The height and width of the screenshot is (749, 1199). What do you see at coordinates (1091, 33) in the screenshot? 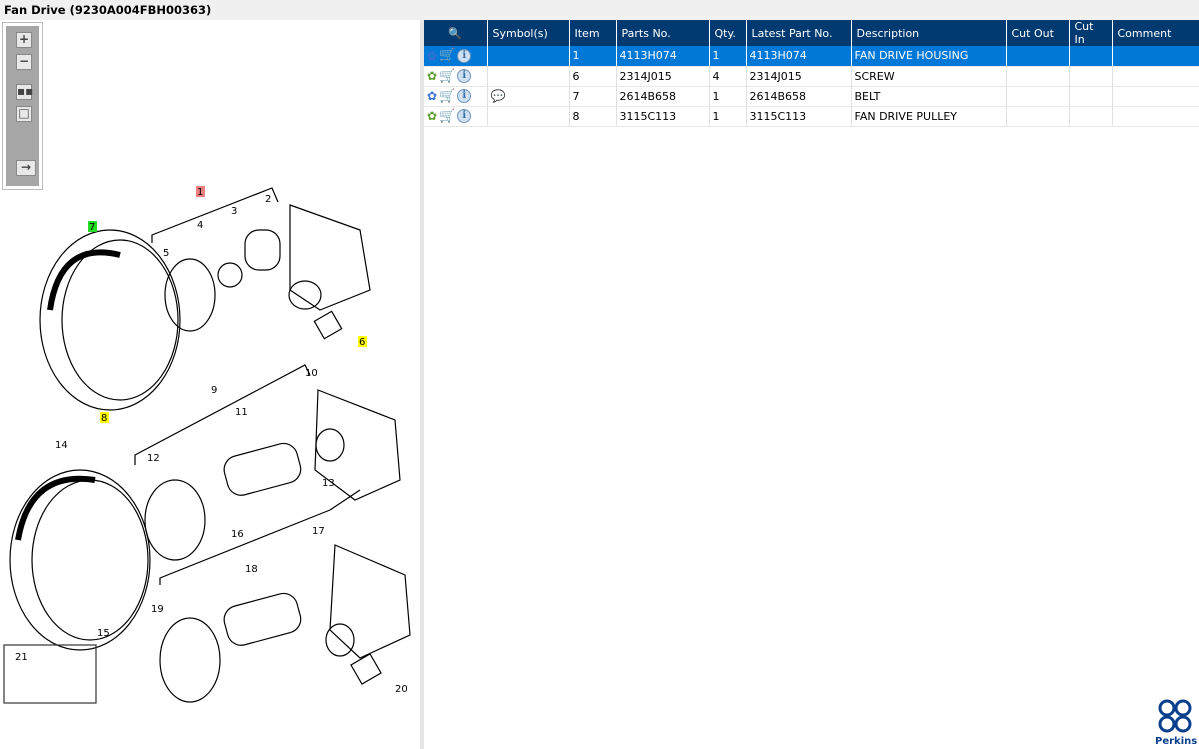
I see `column-header-cut-in: Cut In` at bounding box center [1091, 33].